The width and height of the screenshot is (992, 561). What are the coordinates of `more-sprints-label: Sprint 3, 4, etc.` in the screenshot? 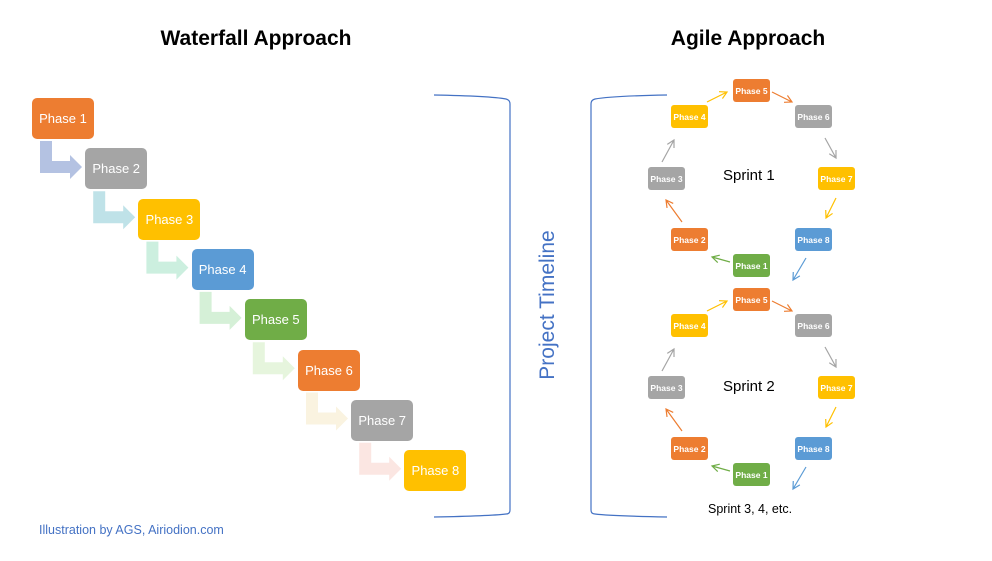 It's located at (750, 509).